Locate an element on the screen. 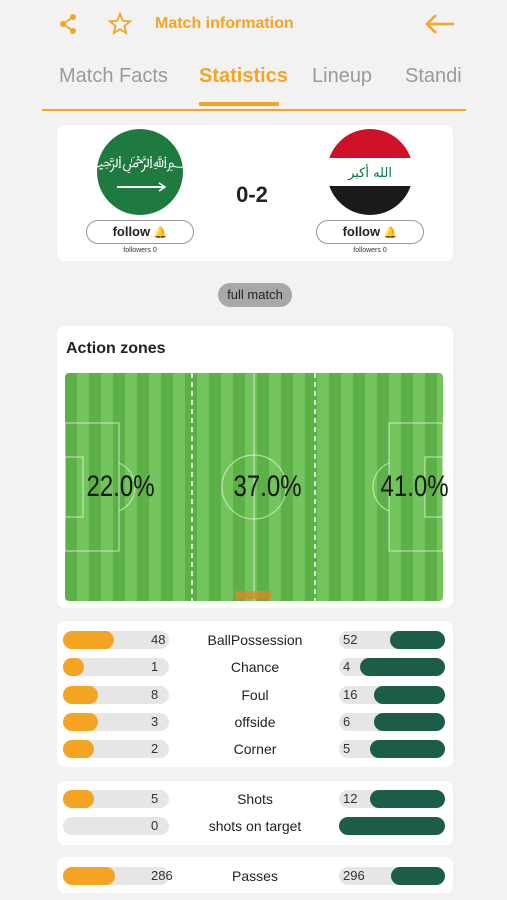 The height and width of the screenshot is (900, 507). away-team-flag: الله أكبر is located at coordinates (370, 172).